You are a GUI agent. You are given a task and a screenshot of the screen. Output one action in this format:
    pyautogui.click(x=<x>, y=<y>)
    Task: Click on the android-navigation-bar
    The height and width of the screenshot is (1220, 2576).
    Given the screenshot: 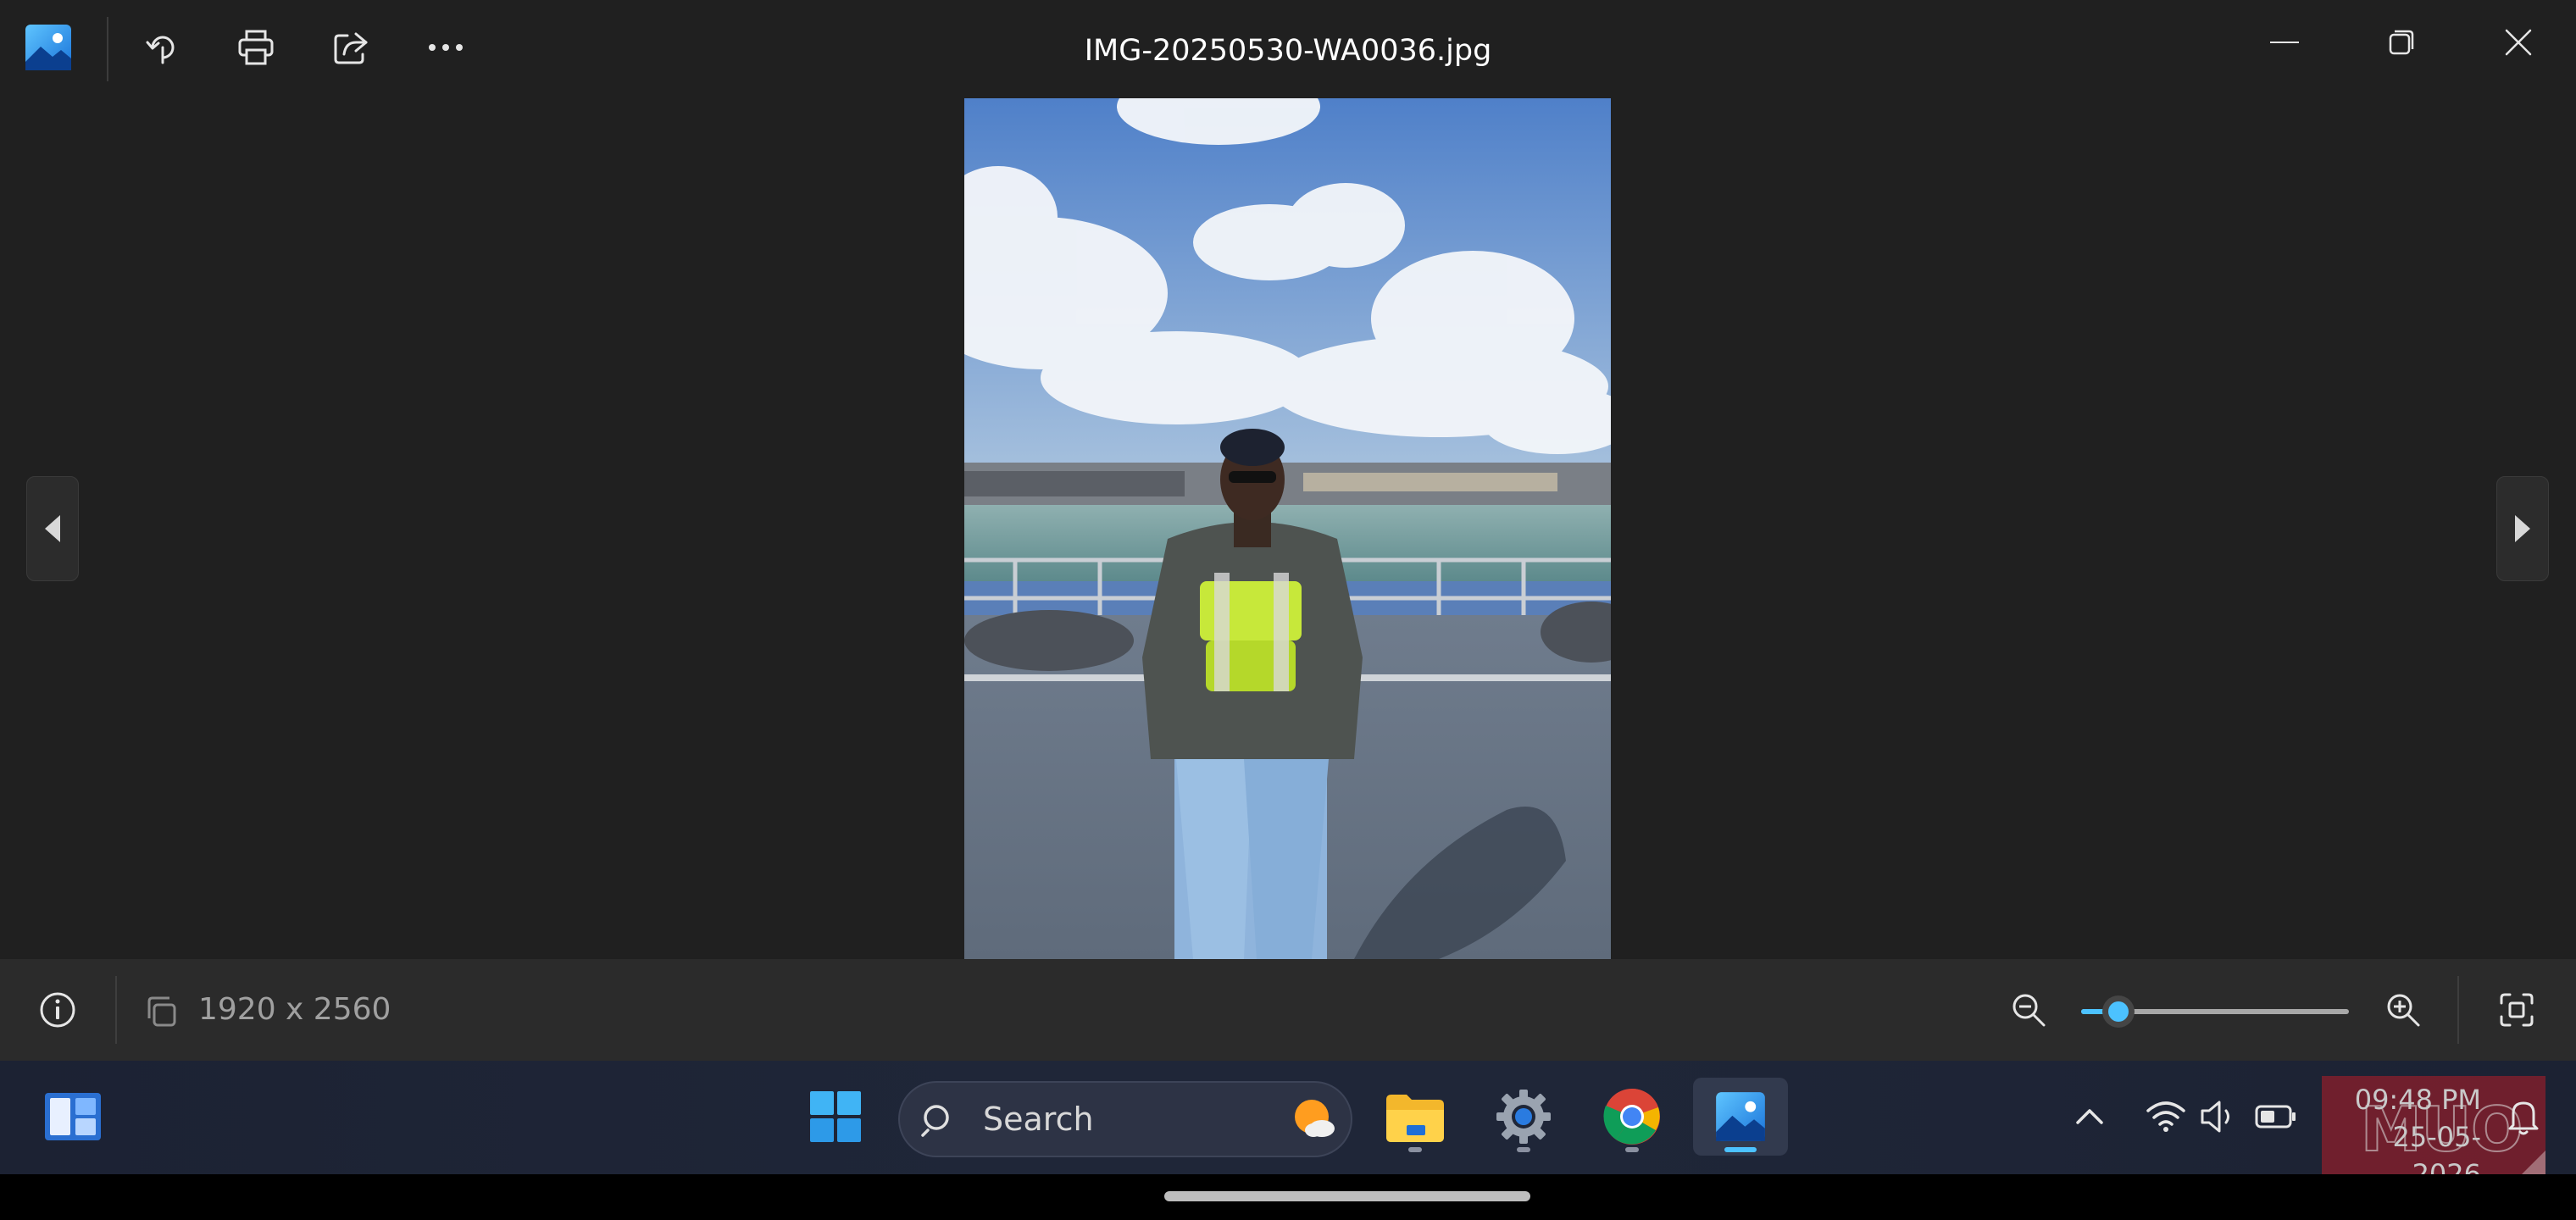 What is the action you would take?
    pyautogui.click(x=1288, y=1197)
    